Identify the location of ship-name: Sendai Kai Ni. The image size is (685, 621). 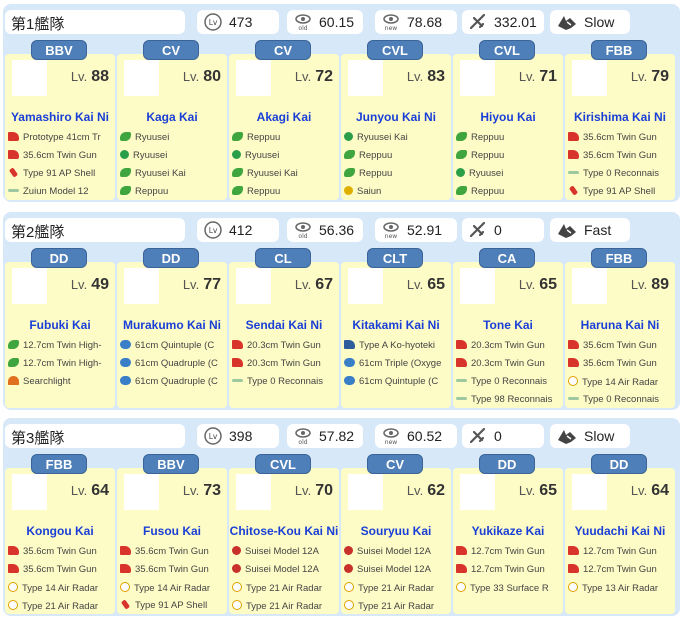
(284, 325).